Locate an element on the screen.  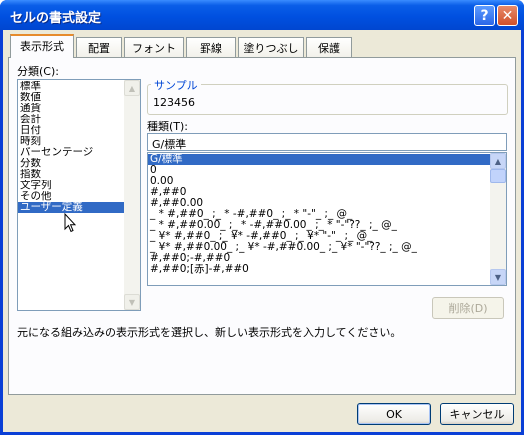
close-icon: ✕ is located at coordinates (507, 15).